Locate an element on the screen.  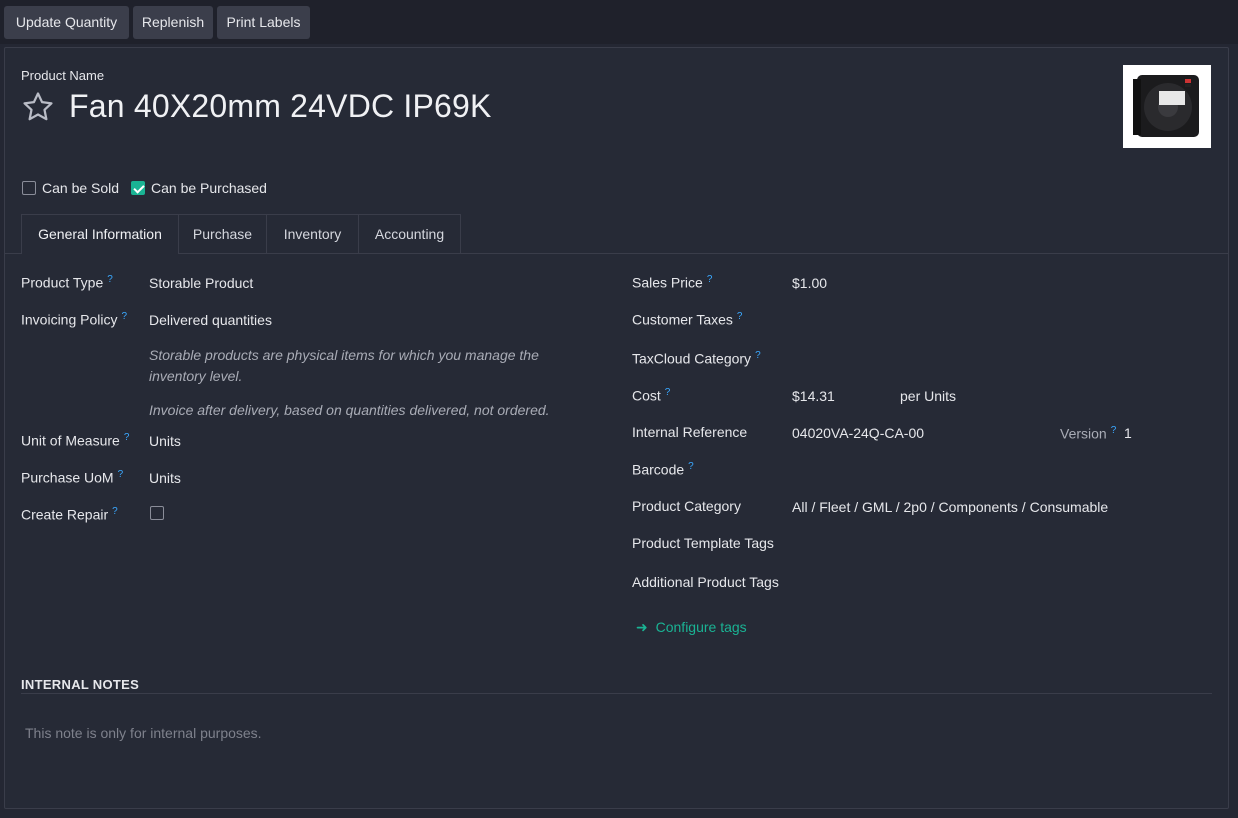
version-label: Version? is located at coordinates (1088, 433).